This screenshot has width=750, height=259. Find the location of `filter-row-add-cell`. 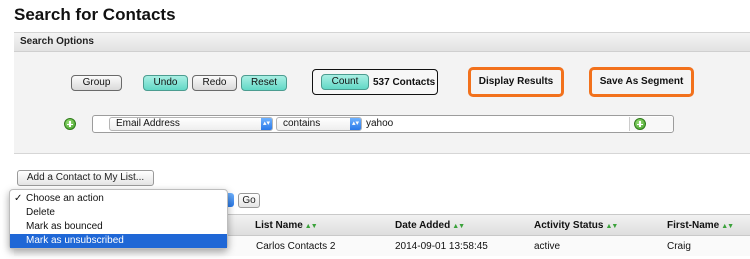

filter-row-add-cell is located at coordinates (651, 124).